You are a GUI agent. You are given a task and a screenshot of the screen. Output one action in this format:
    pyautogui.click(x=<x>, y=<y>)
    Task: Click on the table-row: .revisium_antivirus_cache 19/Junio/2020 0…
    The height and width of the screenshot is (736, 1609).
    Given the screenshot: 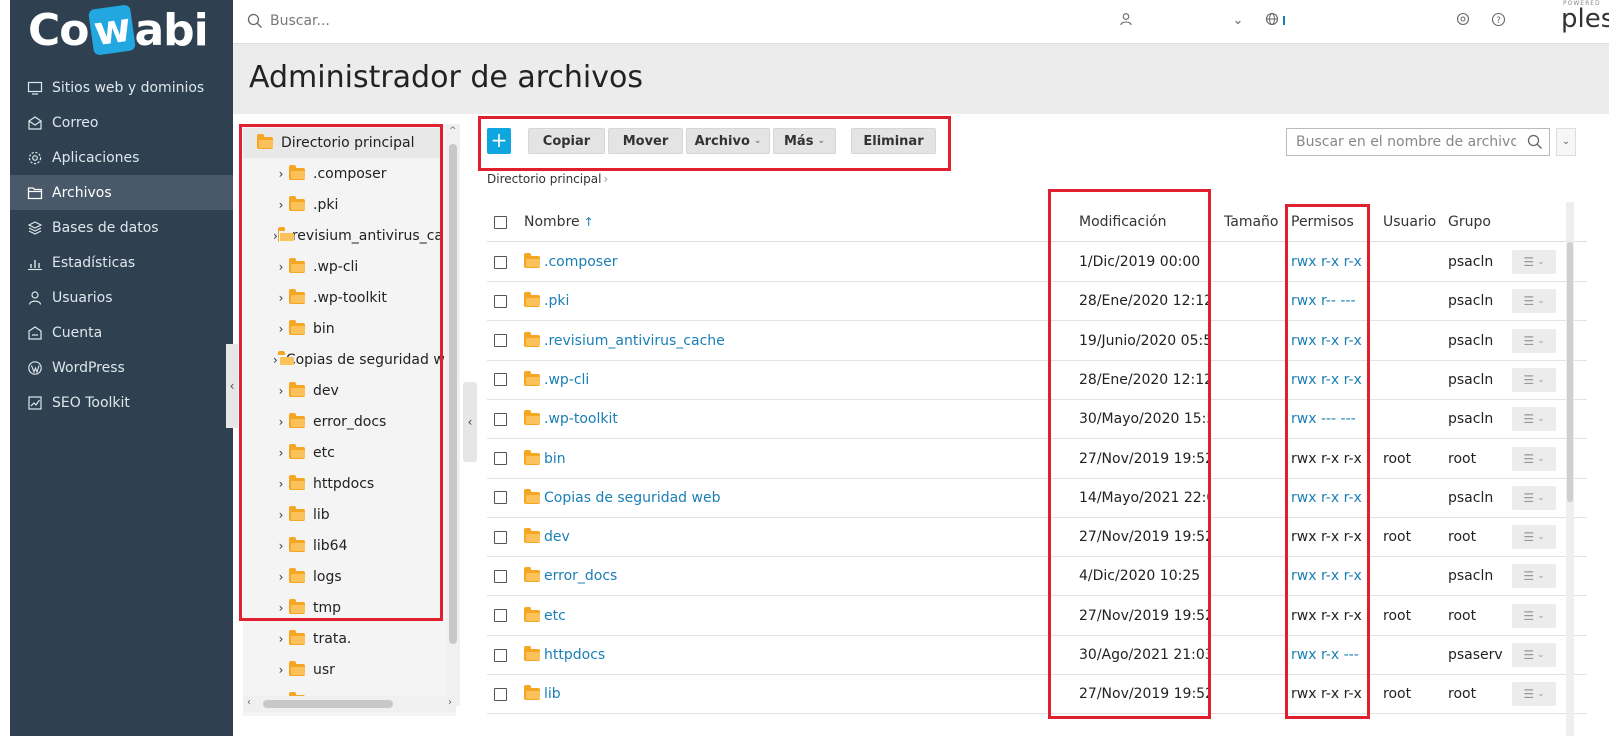 What is the action you would take?
    pyautogui.click(x=1037, y=341)
    